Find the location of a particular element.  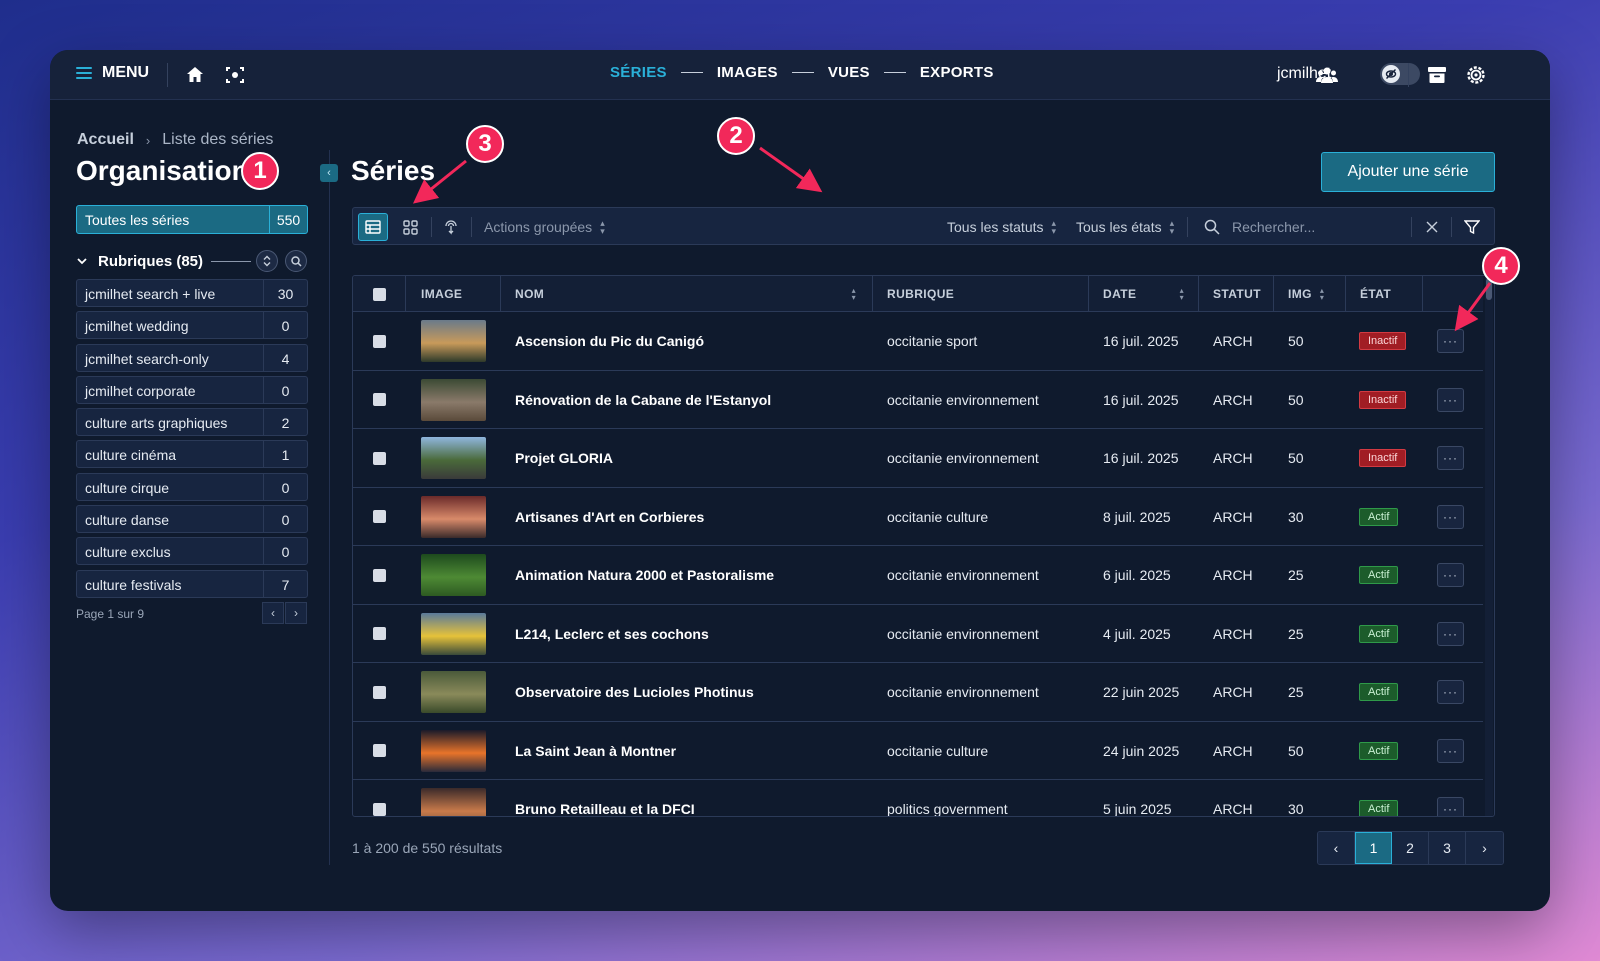

divider is located at coordinates (1411, 227).